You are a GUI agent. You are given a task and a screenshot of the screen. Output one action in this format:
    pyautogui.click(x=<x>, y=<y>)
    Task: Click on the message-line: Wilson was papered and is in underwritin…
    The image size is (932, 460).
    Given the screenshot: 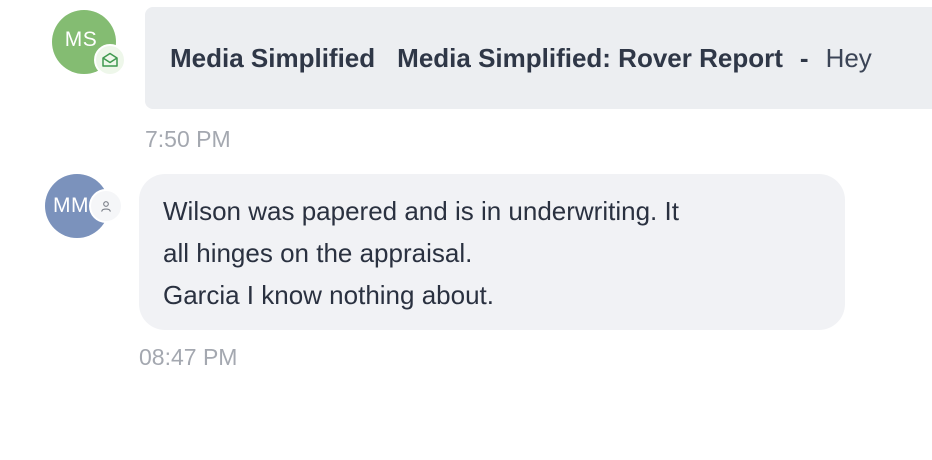 What is the action you would take?
    pyautogui.click(x=421, y=211)
    